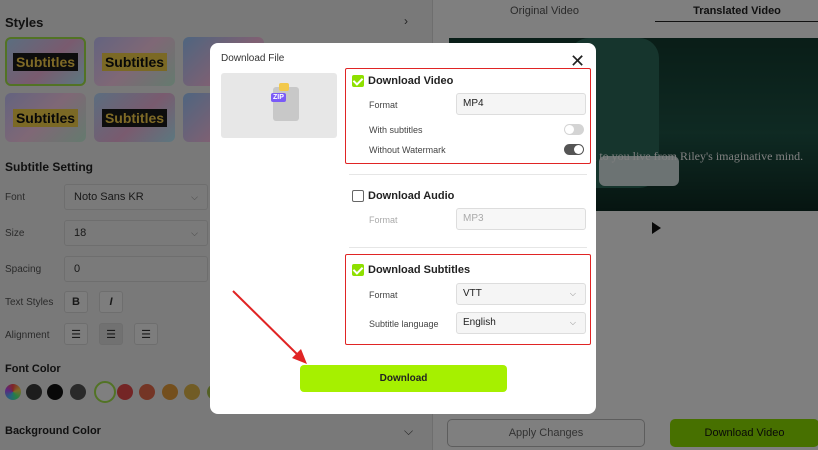 This screenshot has width=818, height=450. Describe the element at coordinates (411, 81) in the screenshot. I see `download-video-label: Download Video` at that location.